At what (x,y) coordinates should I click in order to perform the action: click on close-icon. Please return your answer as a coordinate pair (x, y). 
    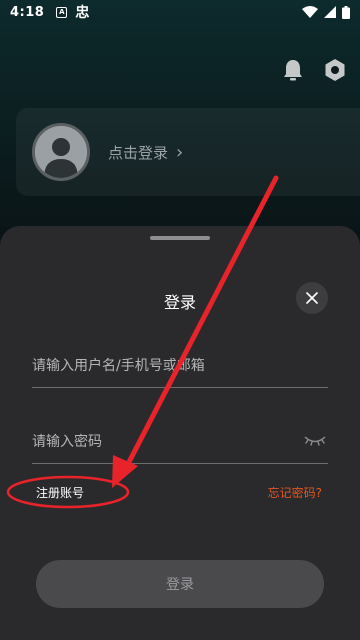
    Looking at the image, I should click on (312, 298).